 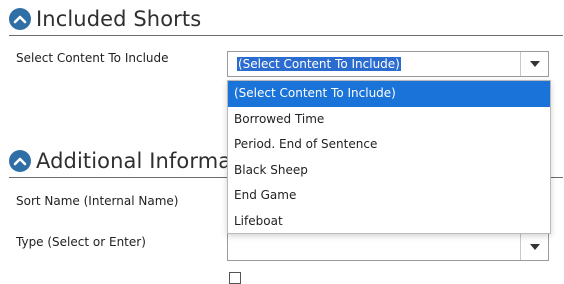 I want to click on section-divider, so click(x=286, y=35).